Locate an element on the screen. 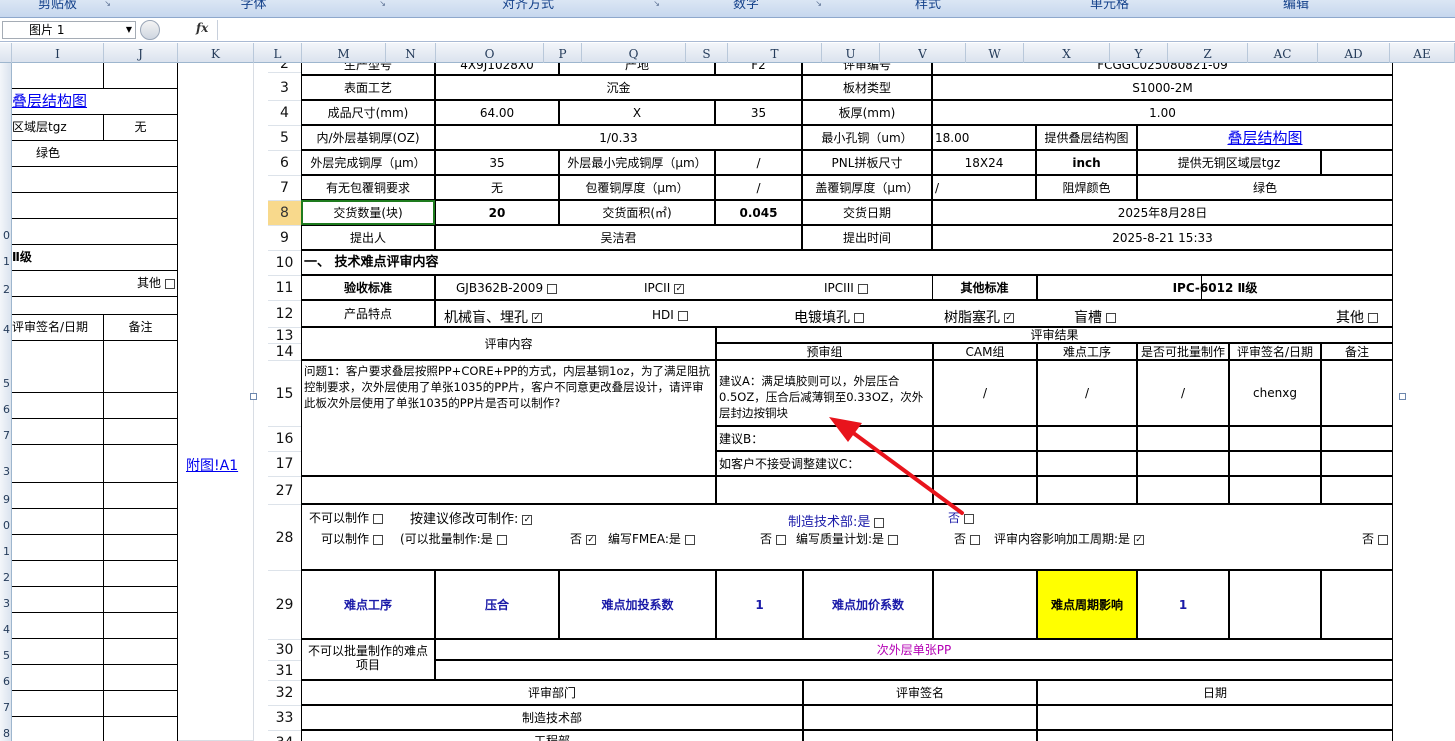  arrow-shaft is located at coordinates (907, 472).